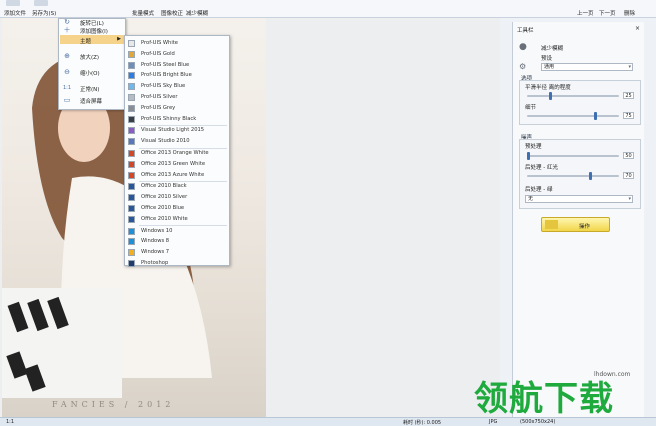 The image size is (656, 426). What do you see at coordinates (92, 100) in the screenshot?
I see `menu-item-fit-screen: ▭ 适合屏幕` at bounding box center [92, 100].